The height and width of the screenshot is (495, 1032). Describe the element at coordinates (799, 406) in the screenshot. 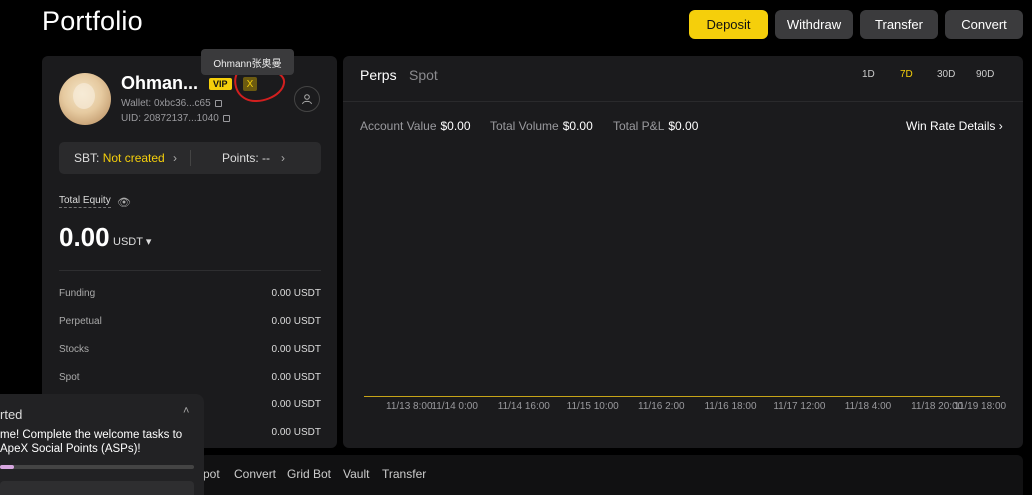

I see `x-tick-label: 11/17 12:00` at that location.